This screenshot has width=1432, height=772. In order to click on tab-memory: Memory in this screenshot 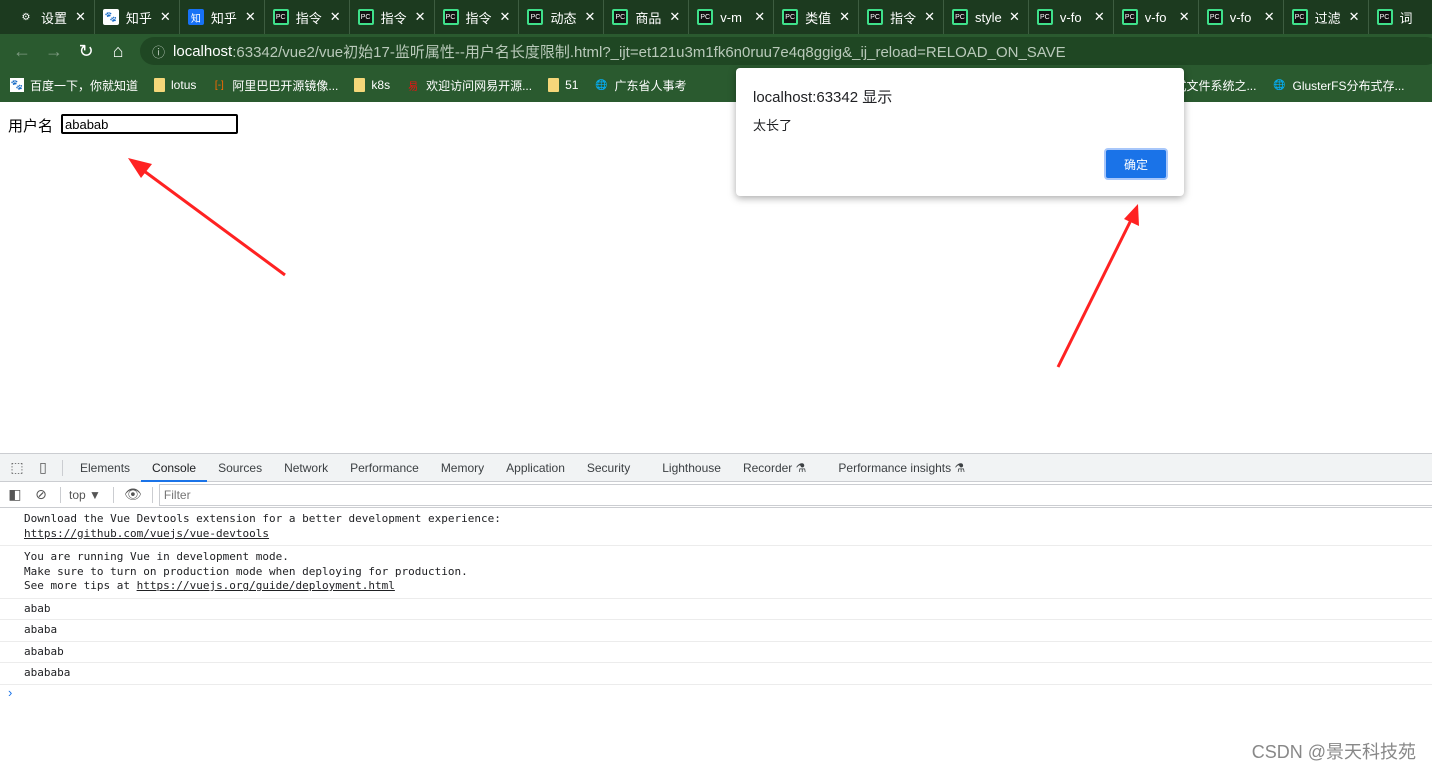, I will do `click(462, 468)`.